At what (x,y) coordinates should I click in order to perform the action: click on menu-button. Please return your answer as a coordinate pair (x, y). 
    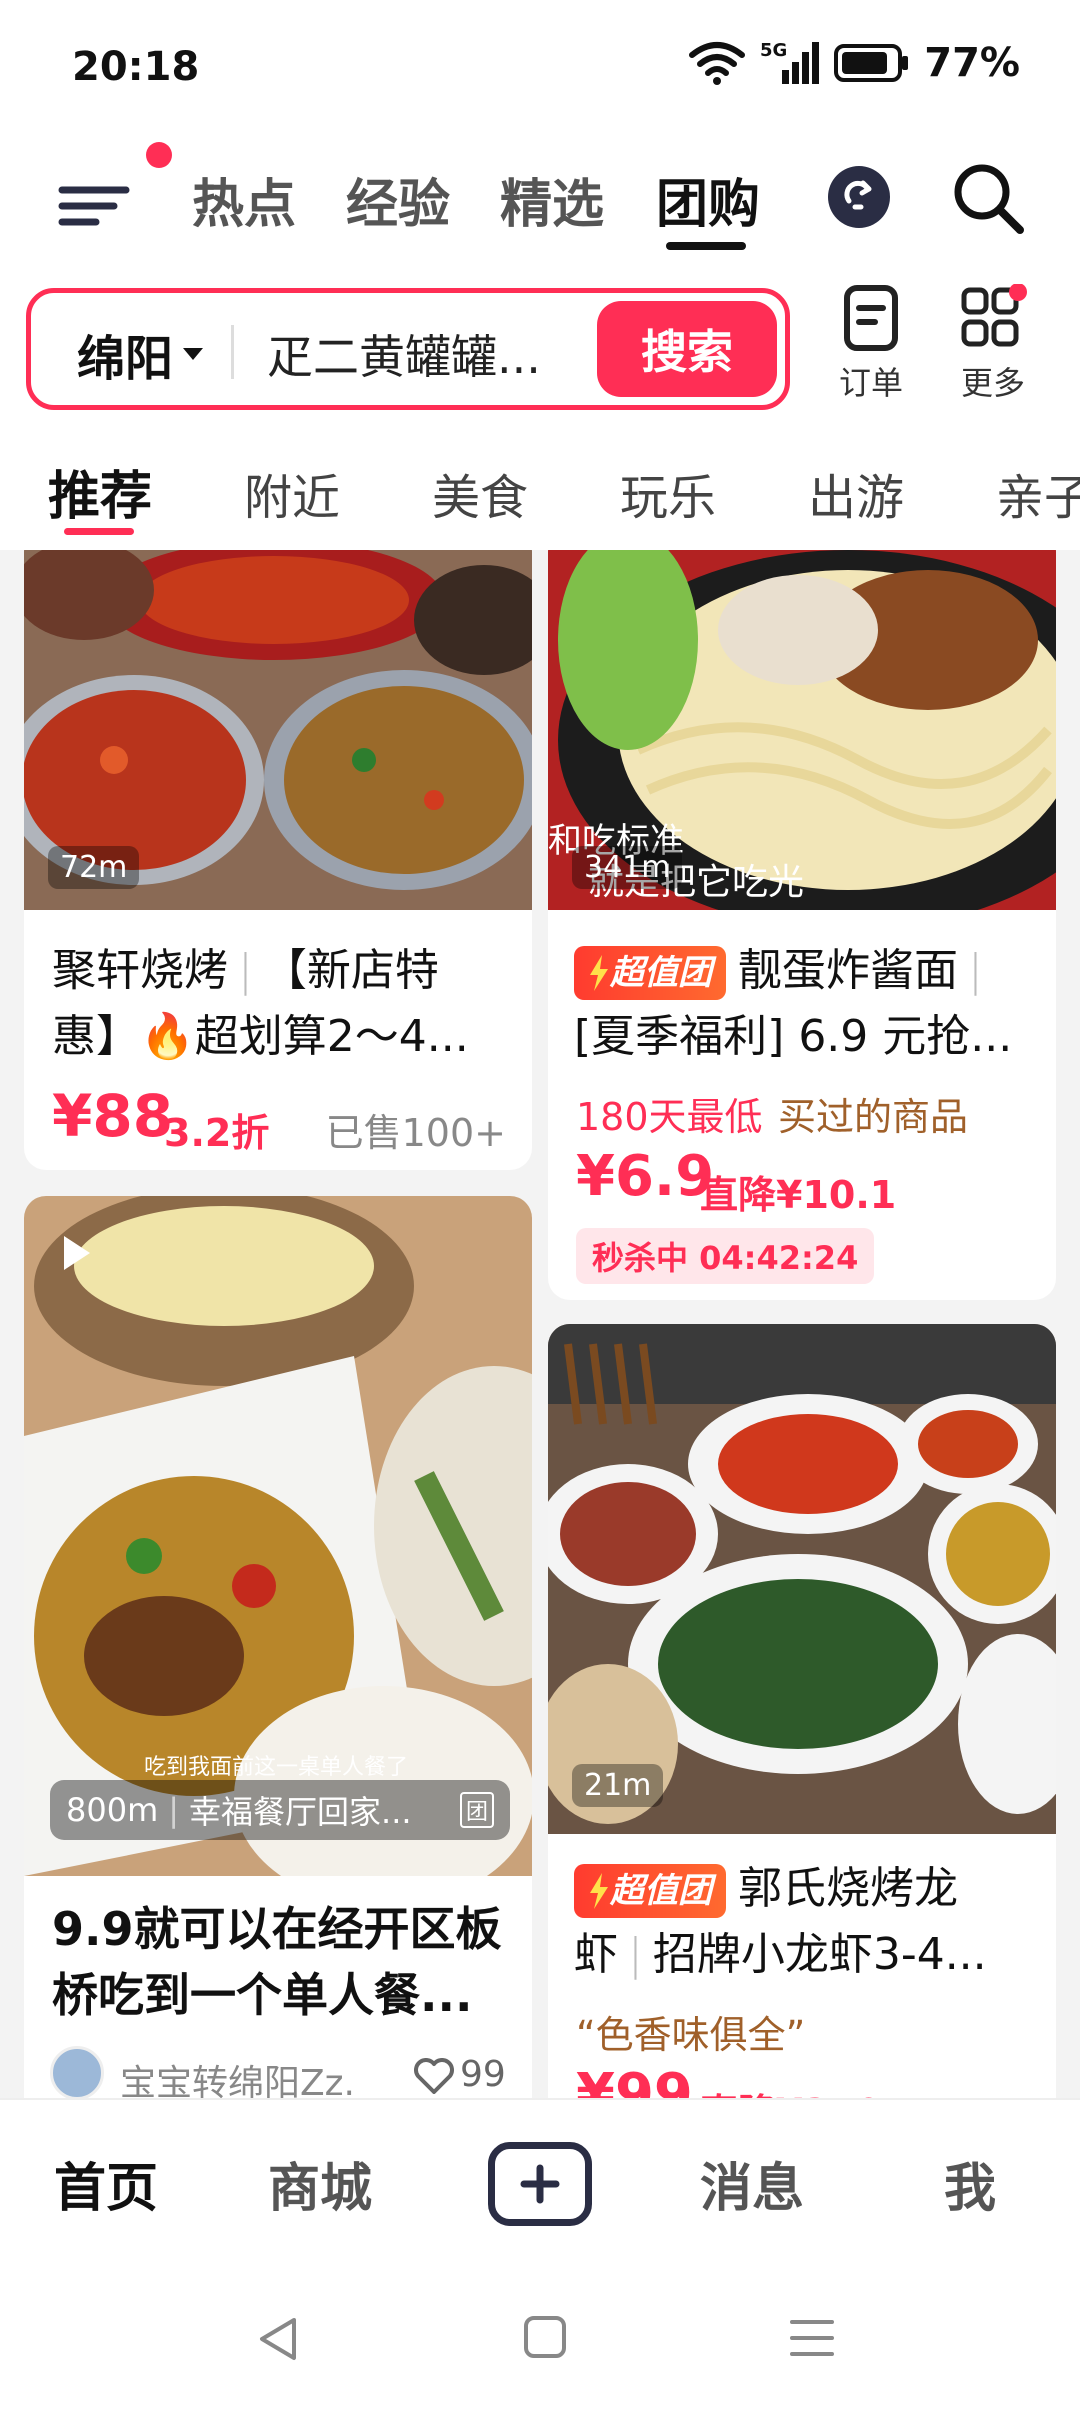
    Looking at the image, I should click on (96, 202).